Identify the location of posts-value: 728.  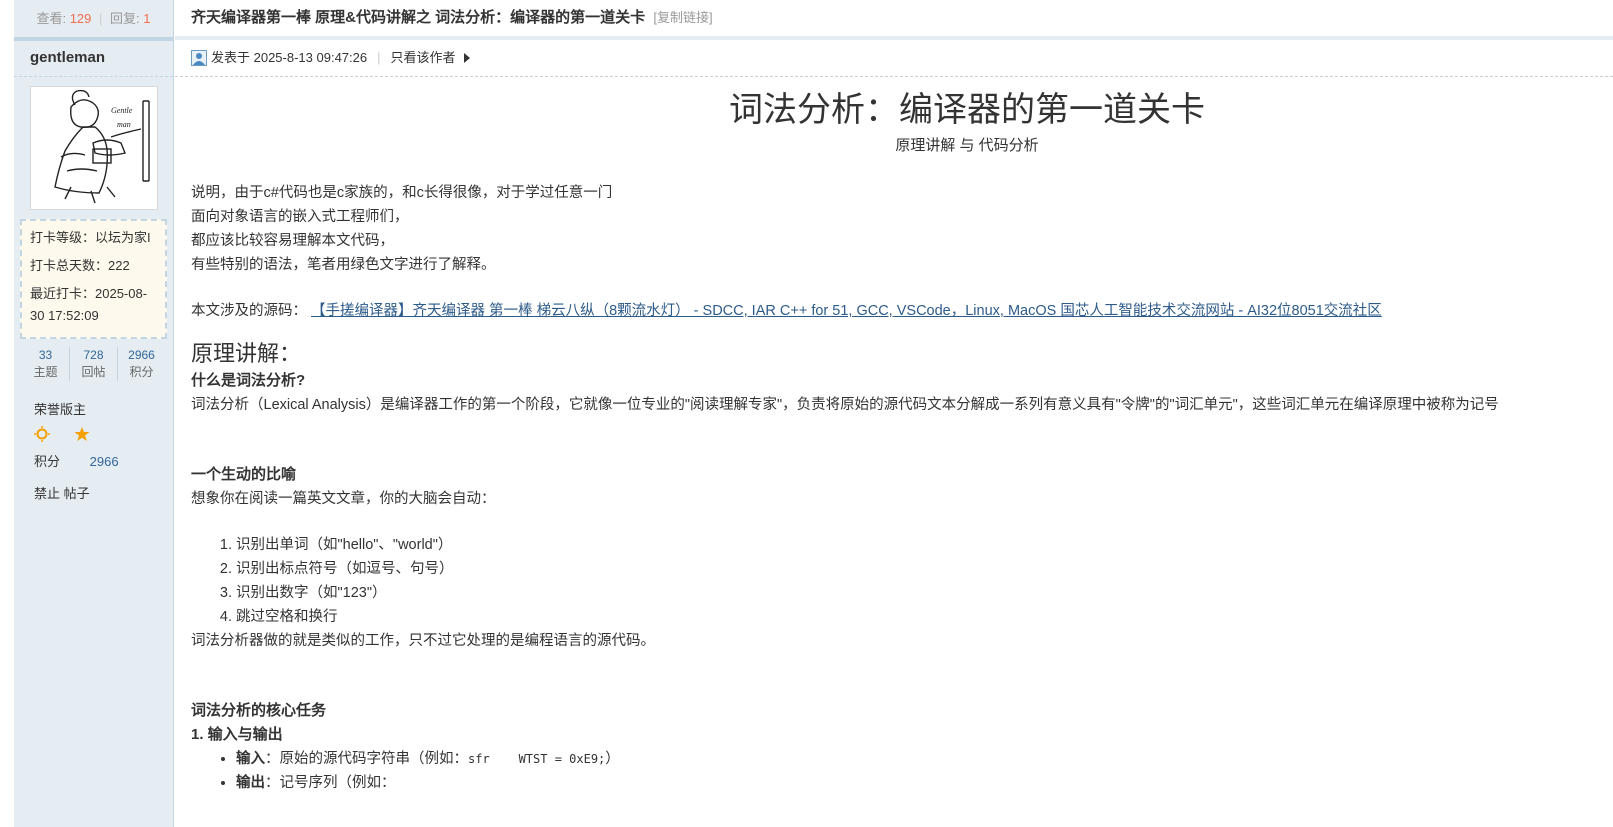
(93, 355).